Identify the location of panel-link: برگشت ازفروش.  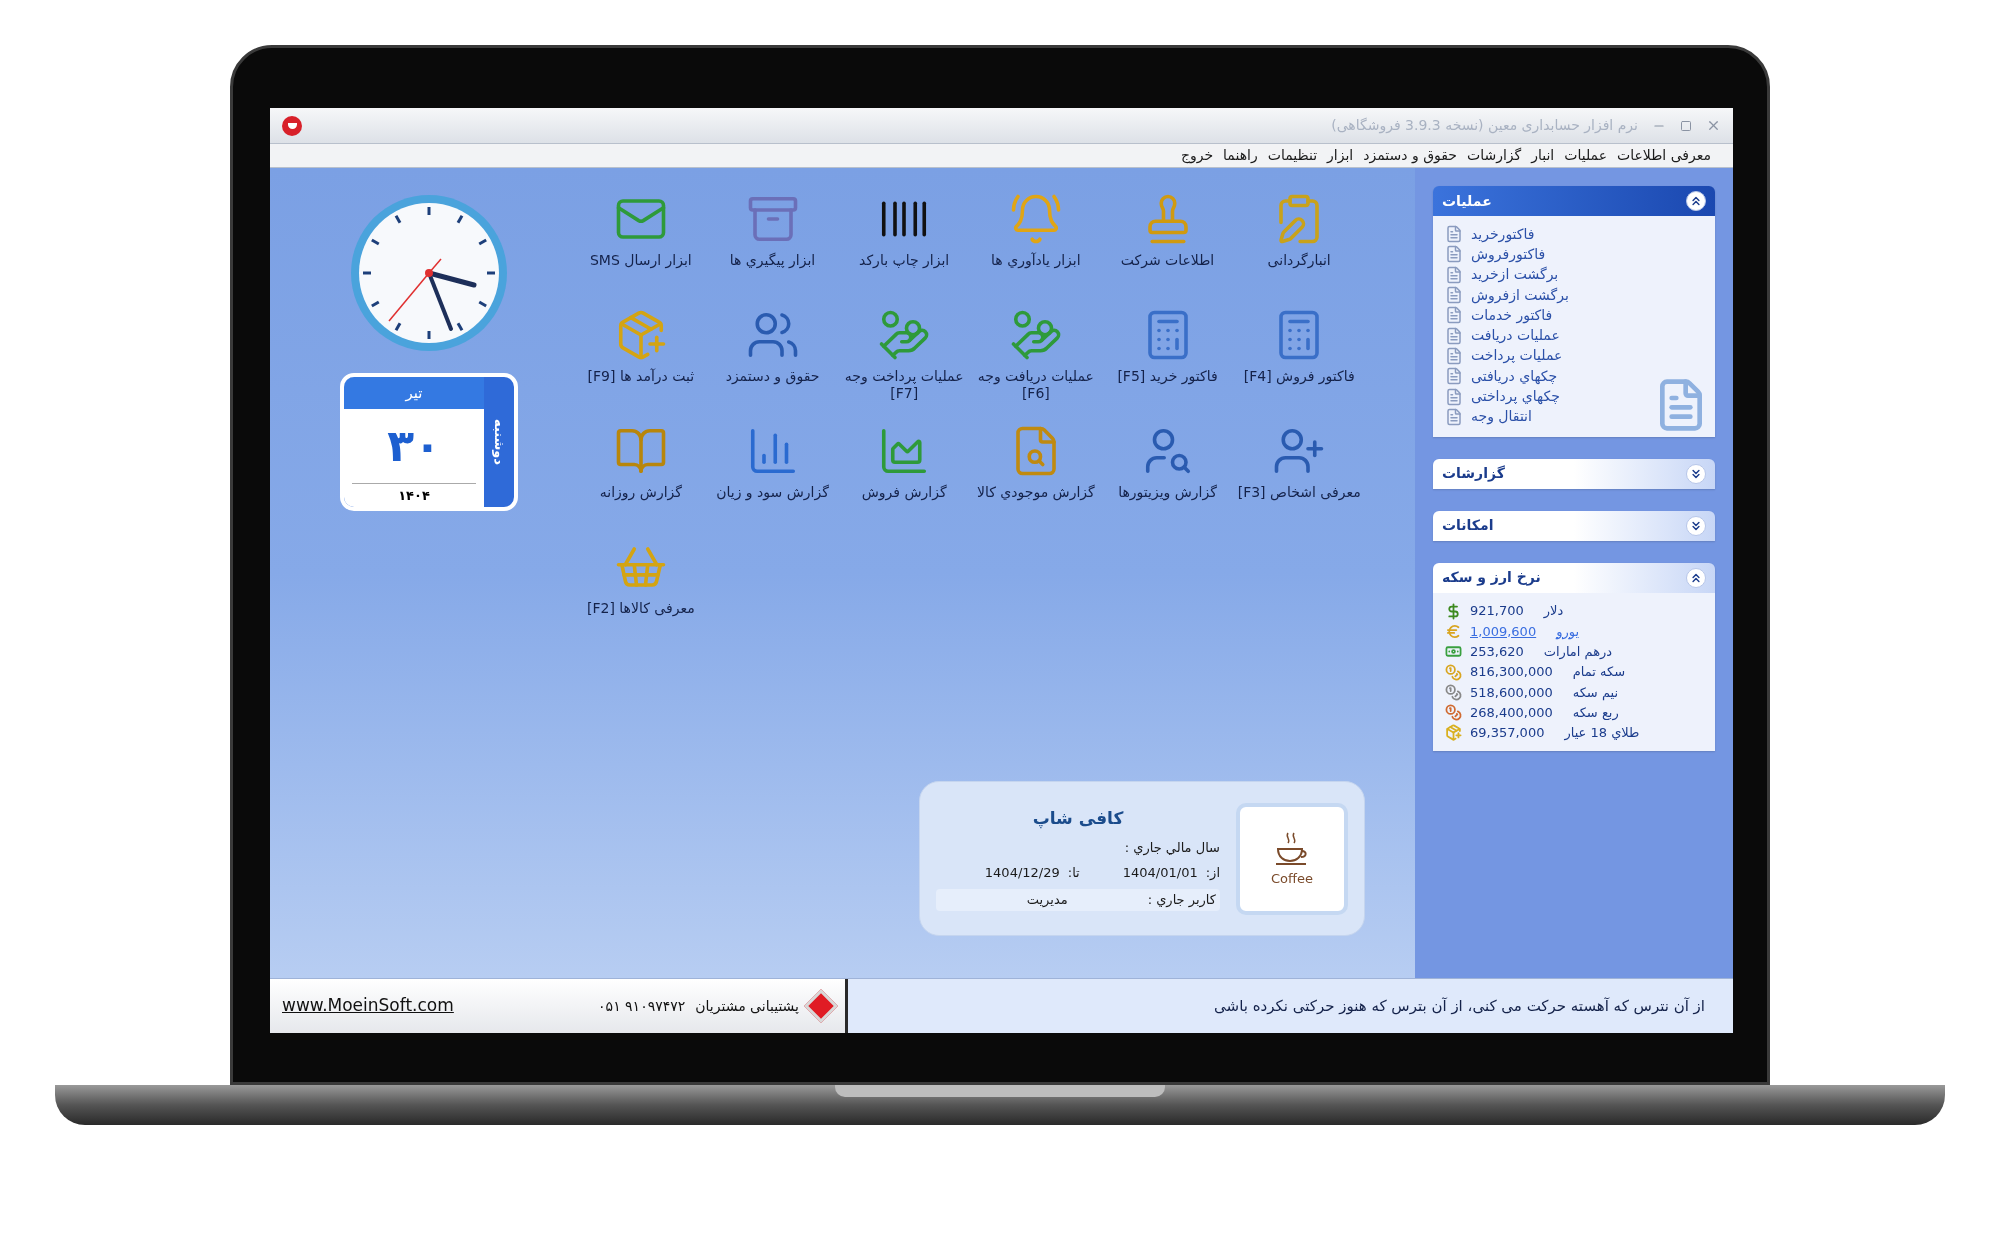
(1520, 295).